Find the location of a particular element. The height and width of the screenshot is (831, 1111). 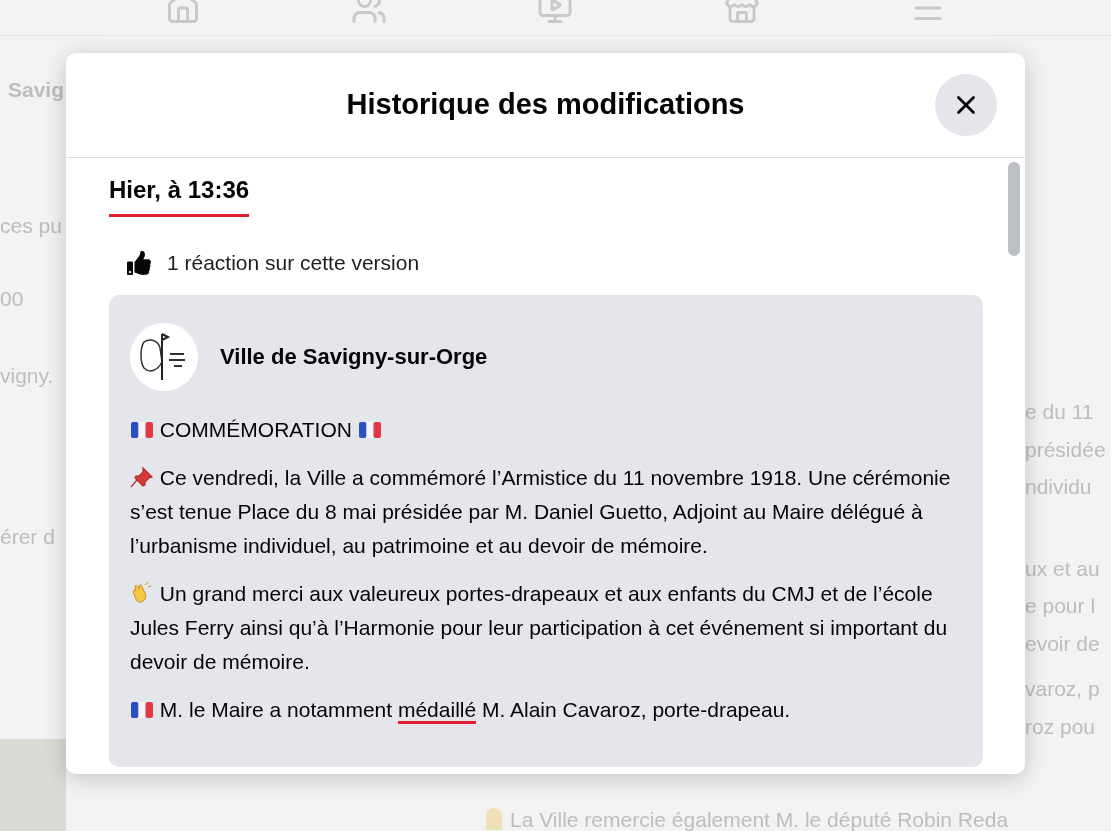

video-icon is located at coordinates (555, 13).